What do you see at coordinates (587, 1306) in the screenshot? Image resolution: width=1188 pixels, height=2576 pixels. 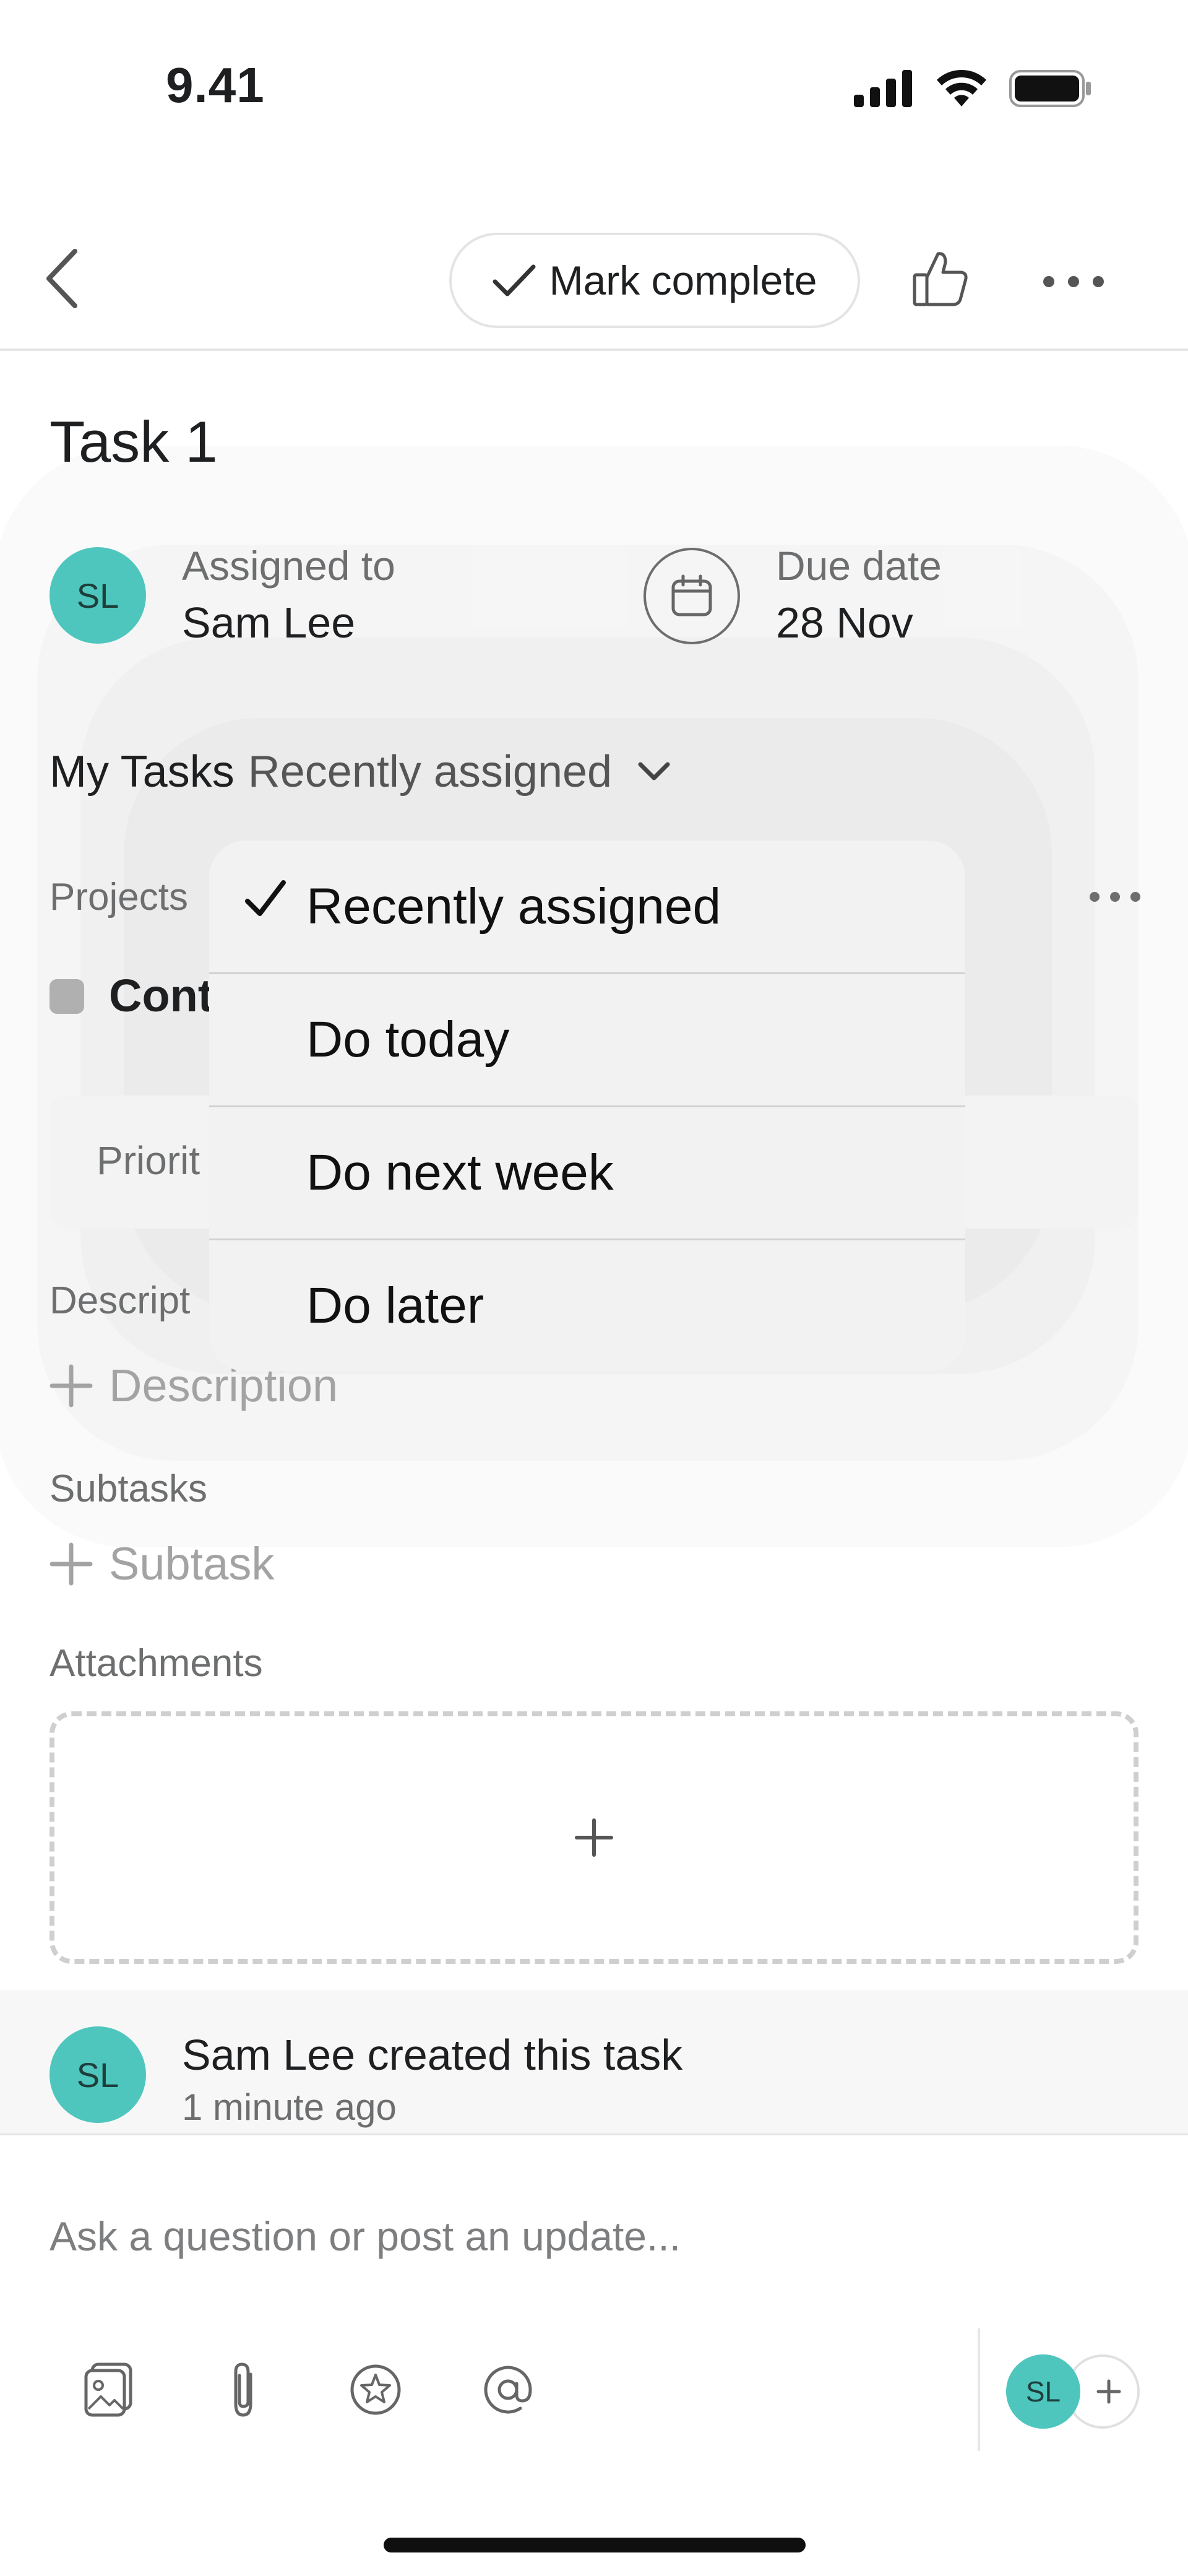 I see `dropdown-item-do-later: Do later` at bounding box center [587, 1306].